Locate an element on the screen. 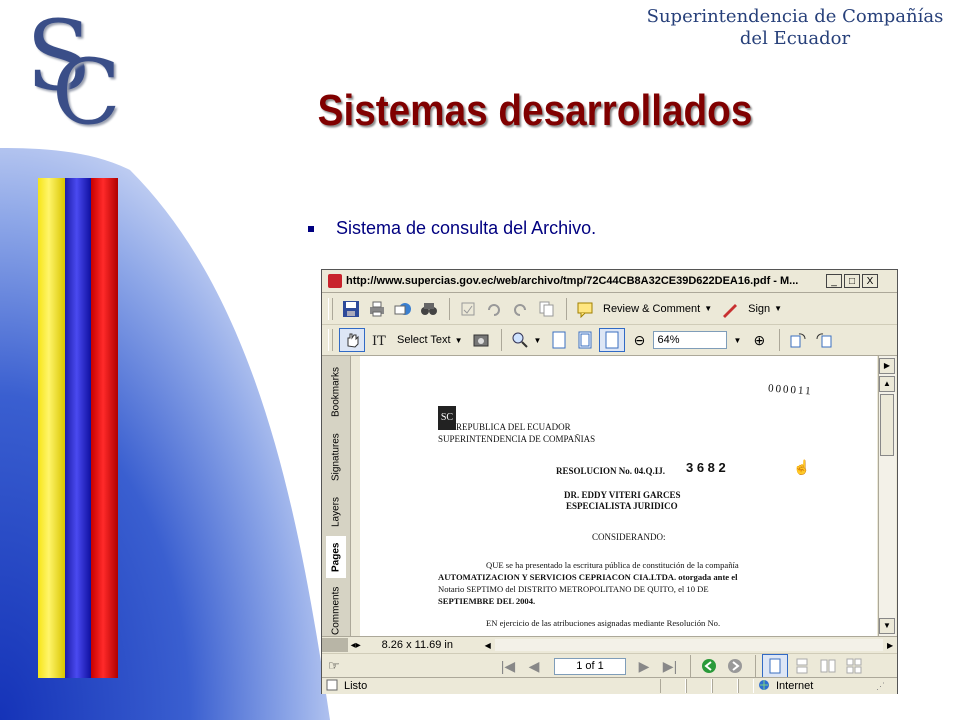 This screenshot has width=960, height=720. scroll-right-icon: ▶ is located at coordinates (890, 645).